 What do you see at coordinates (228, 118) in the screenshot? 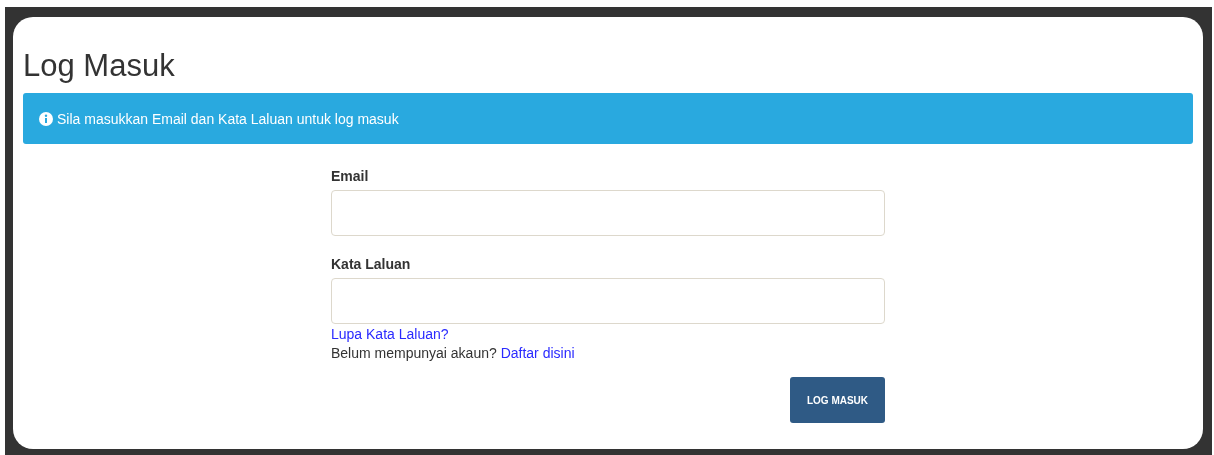
I see `alert-text: Sila masukkan Email dan Kata Laluan untuk log masuk` at bounding box center [228, 118].